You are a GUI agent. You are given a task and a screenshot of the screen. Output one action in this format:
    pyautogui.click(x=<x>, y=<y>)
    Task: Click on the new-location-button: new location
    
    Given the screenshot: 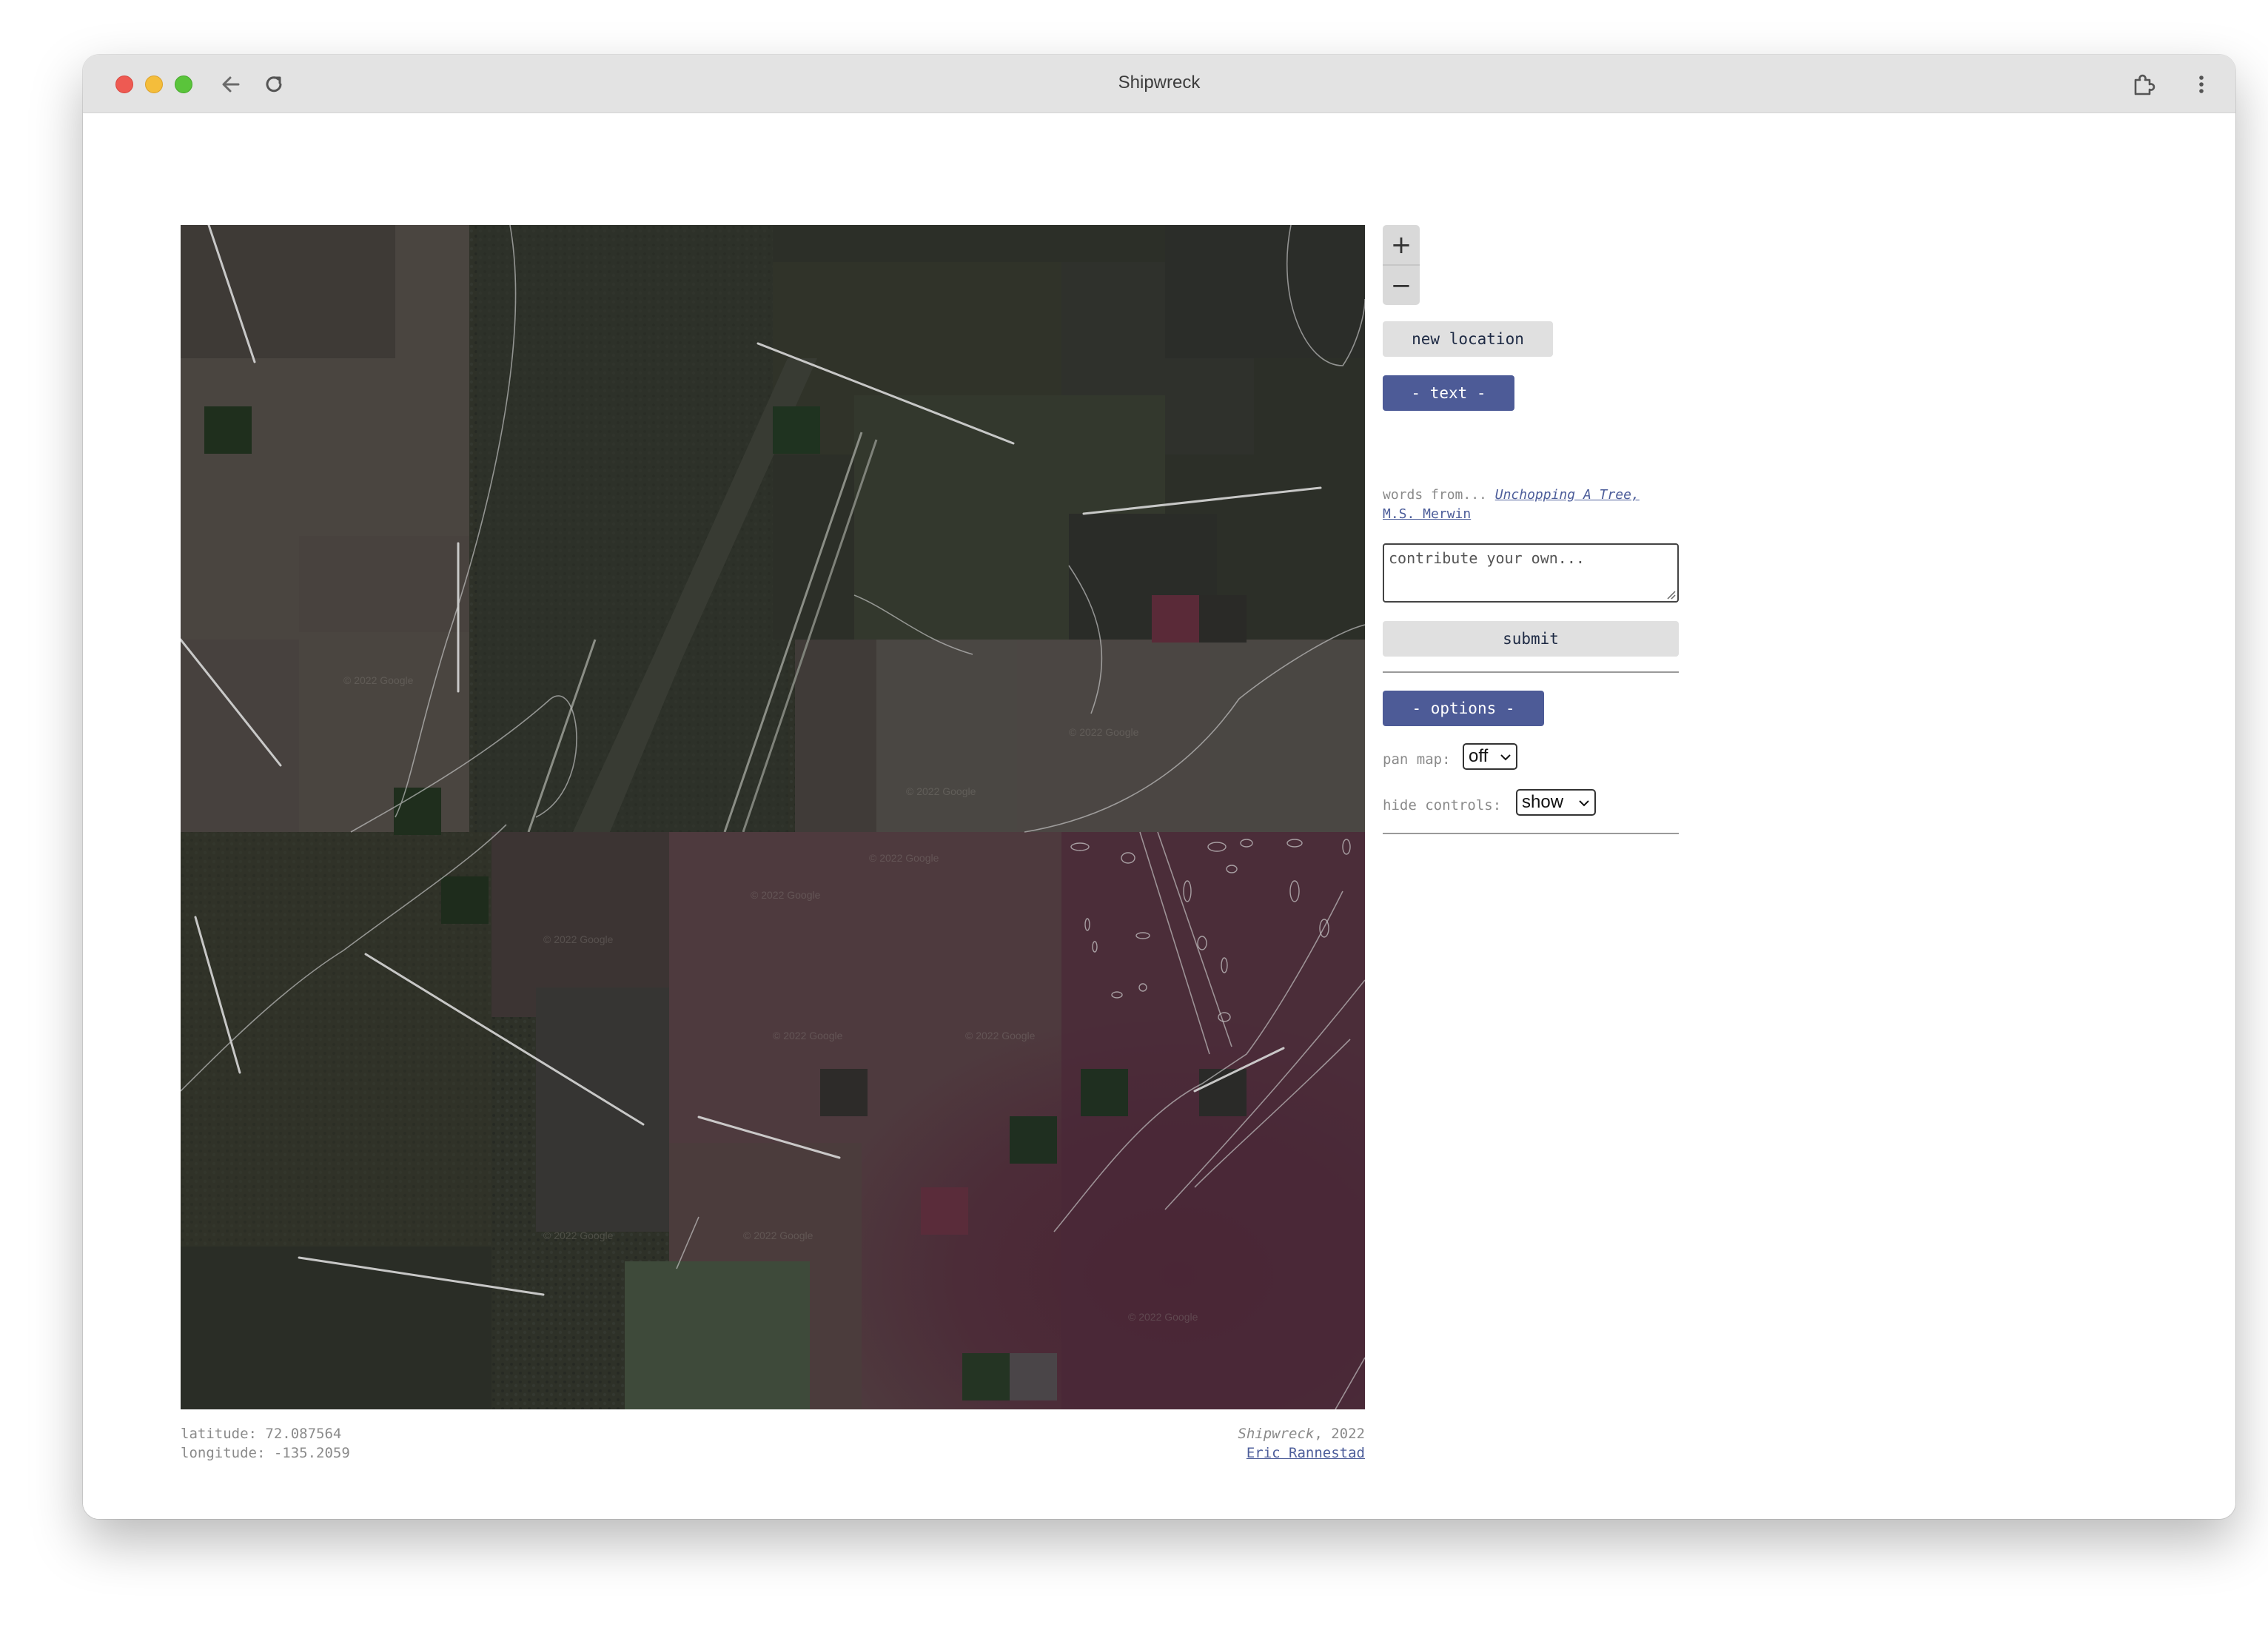 What is the action you would take?
    pyautogui.click(x=1468, y=339)
    